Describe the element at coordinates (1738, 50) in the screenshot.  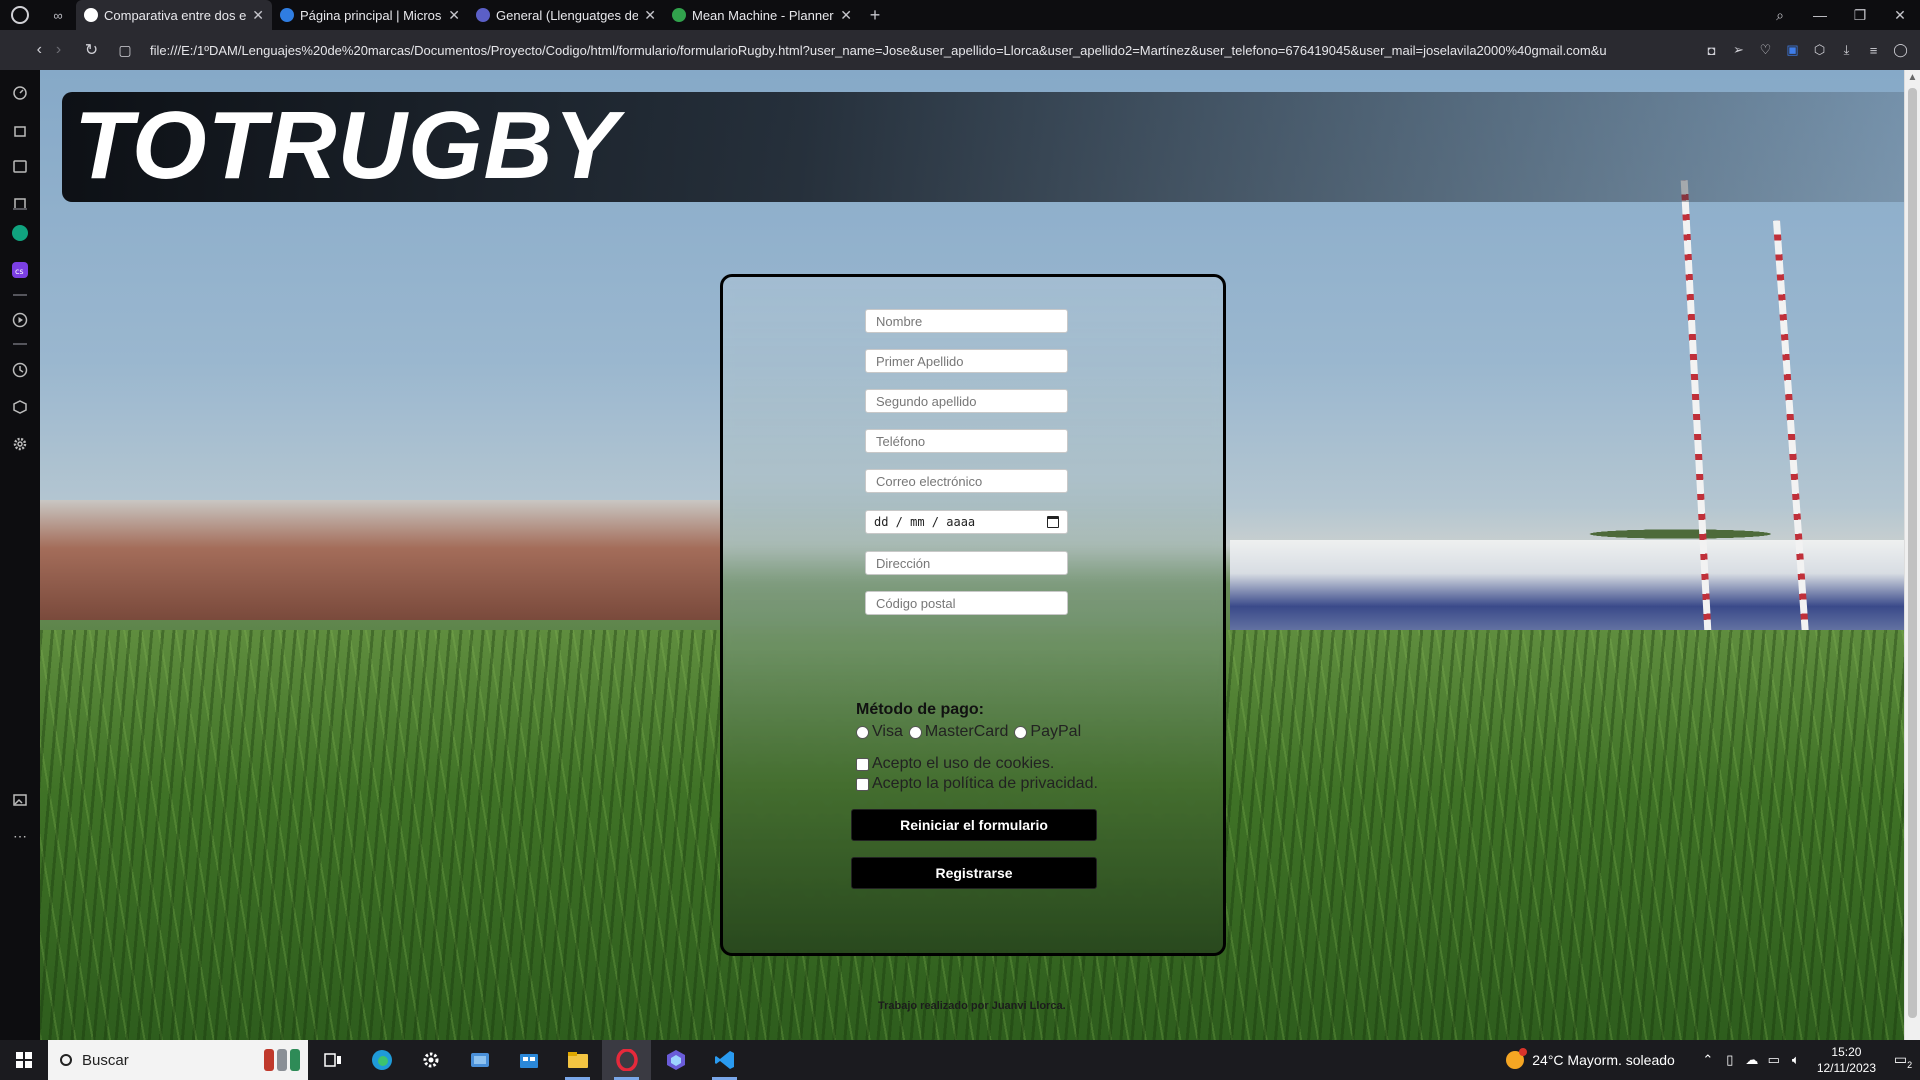
I see `send-icon: ➢` at that location.